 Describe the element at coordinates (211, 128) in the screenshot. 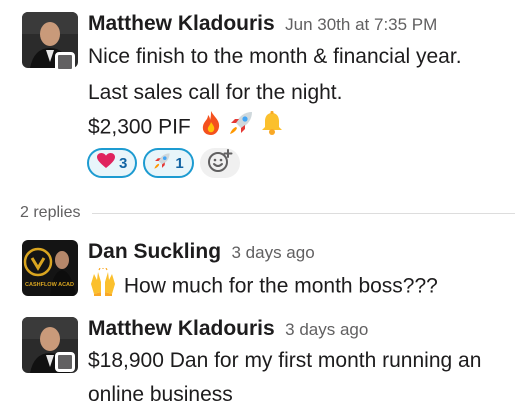

I see `fire-icon` at that location.